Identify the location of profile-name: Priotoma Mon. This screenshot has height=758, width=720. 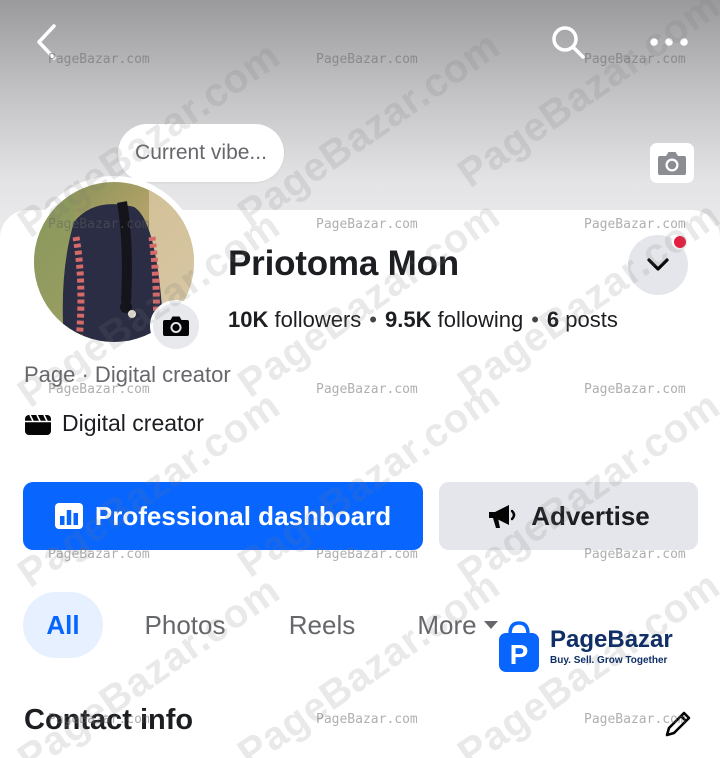
(343, 263).